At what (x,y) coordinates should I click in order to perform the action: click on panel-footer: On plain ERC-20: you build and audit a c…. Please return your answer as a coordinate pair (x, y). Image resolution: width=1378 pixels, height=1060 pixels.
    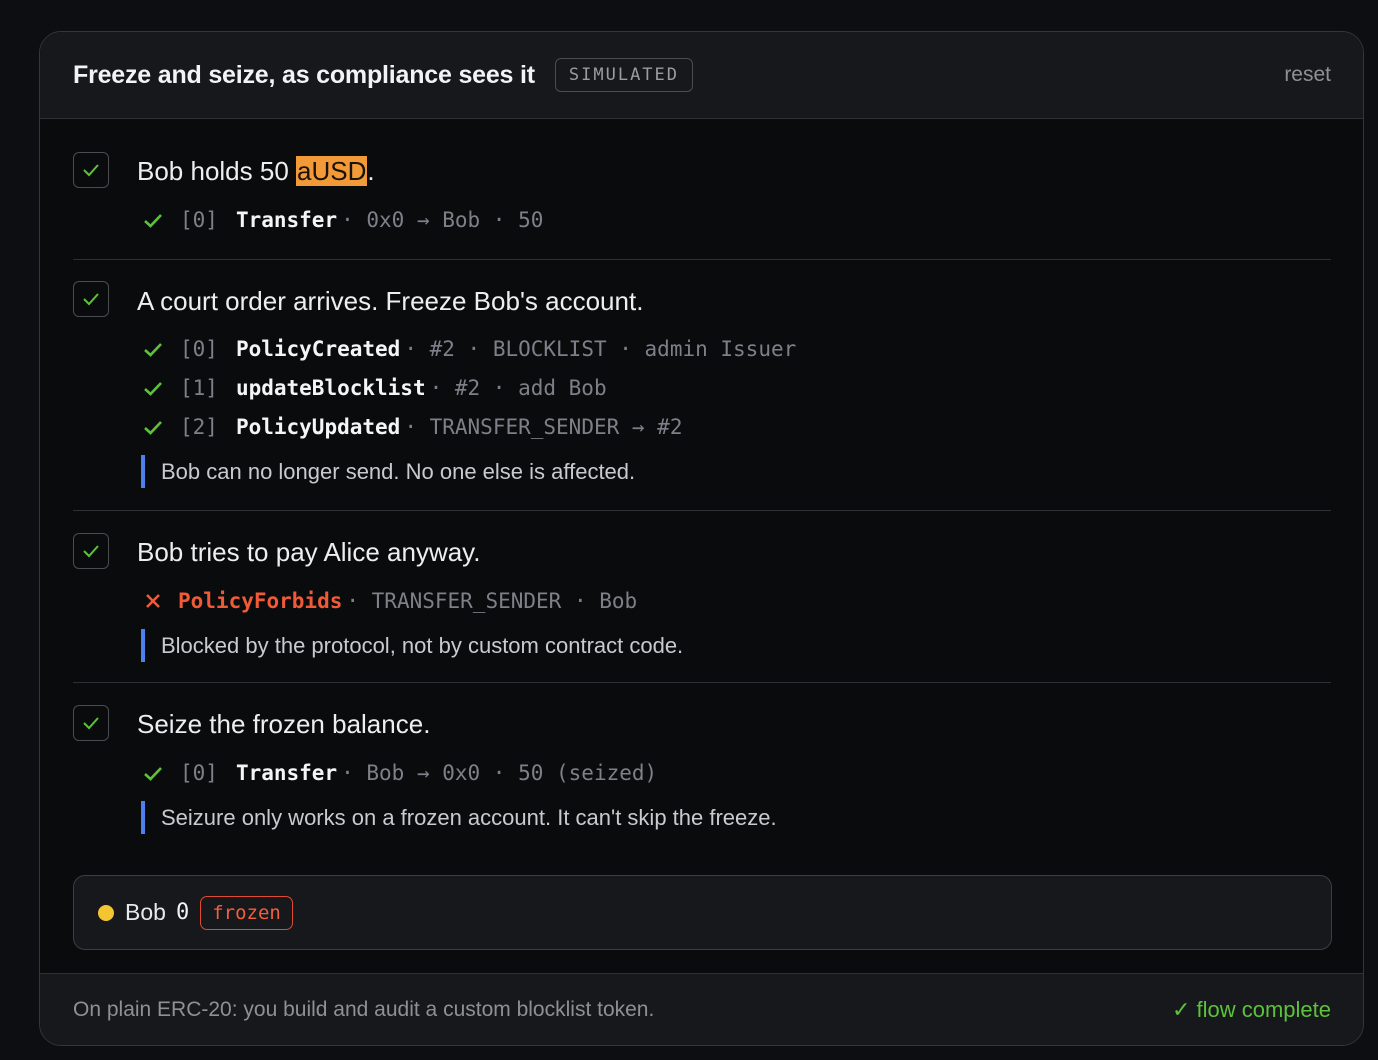
    Looking at the image, I should click on (701, 1009).